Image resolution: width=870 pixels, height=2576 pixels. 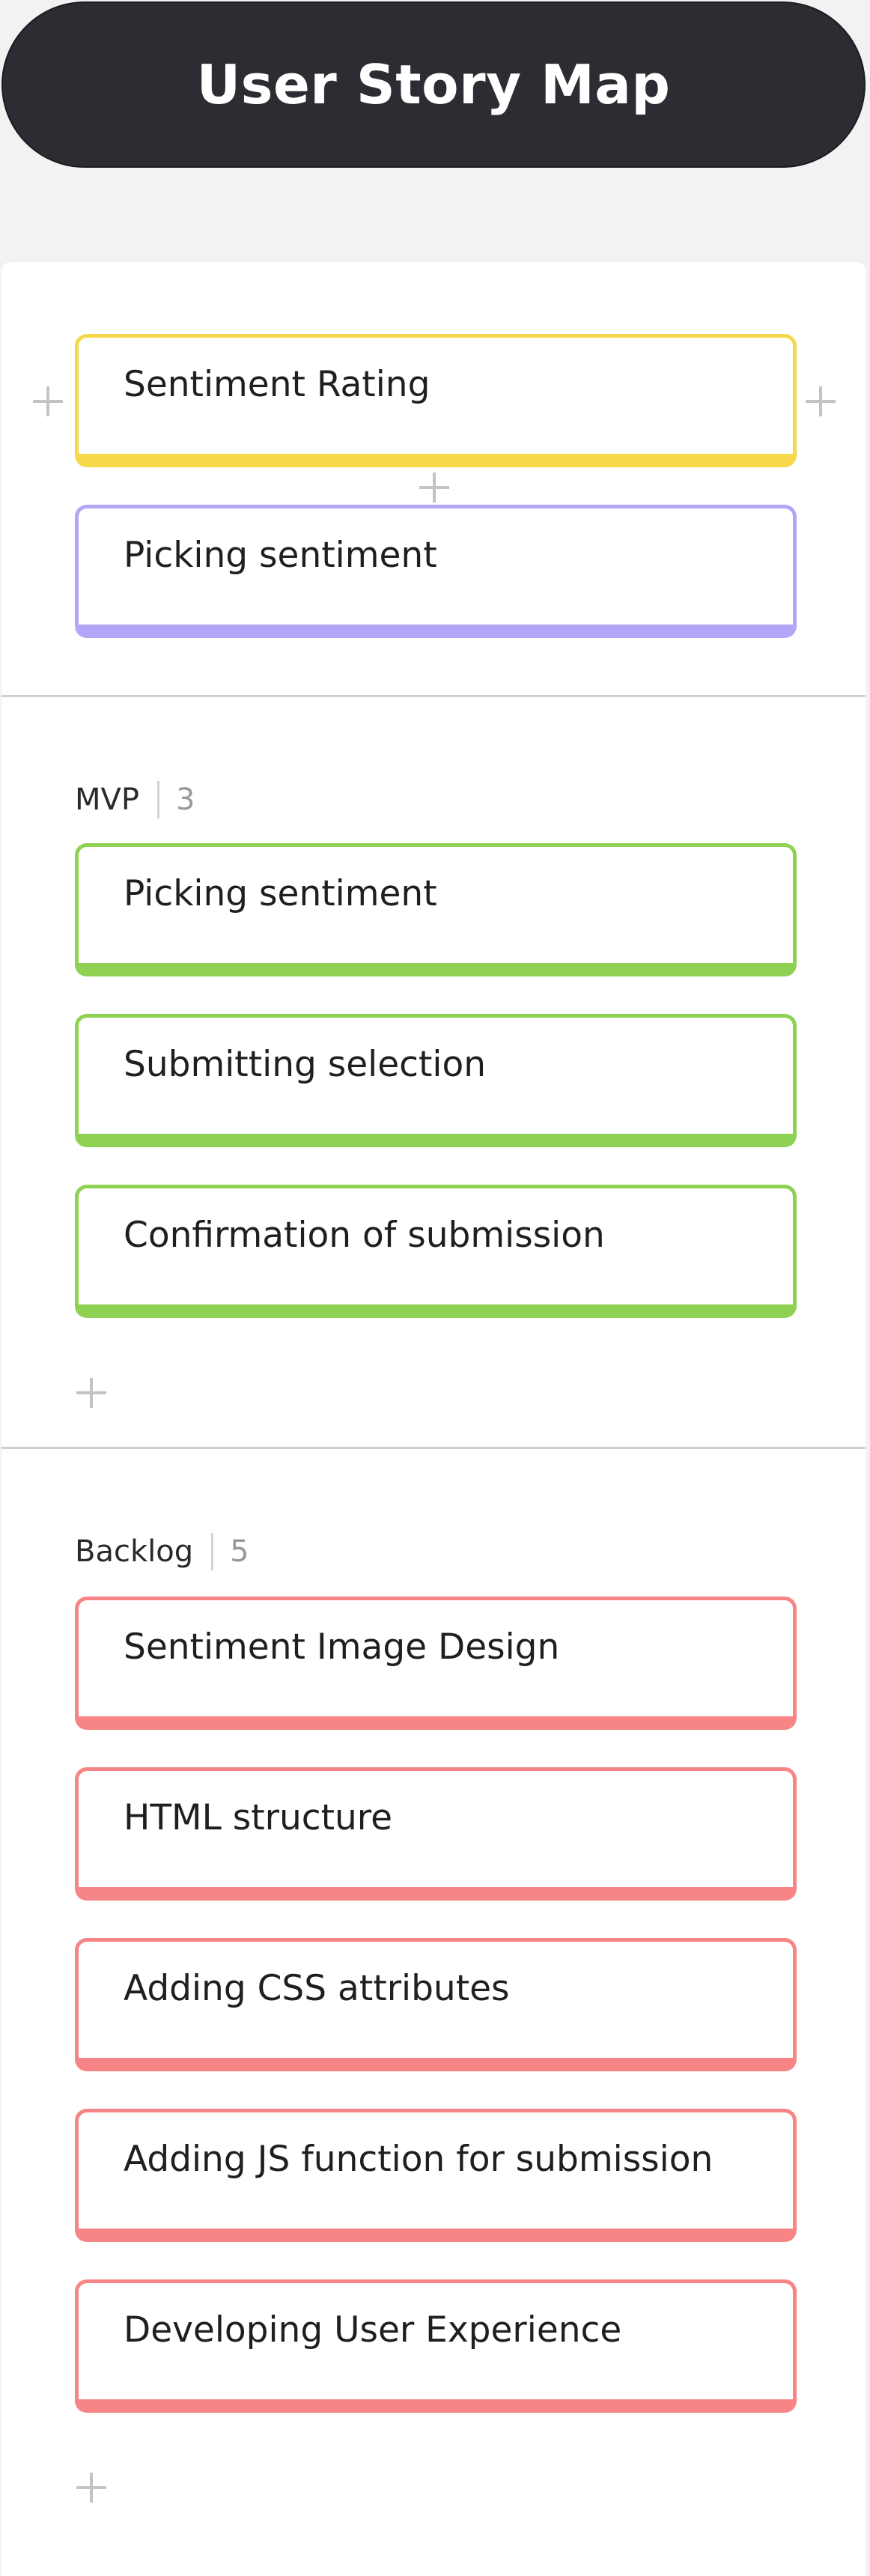 I want to click on story-map-title-bar: User Story Map, so click(x=433, y=84).